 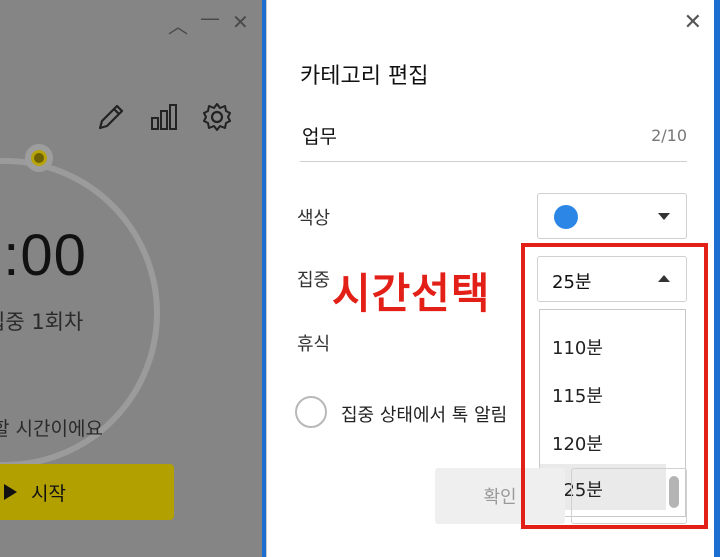 I want to click on bar-chart-icon, so click(x=164, y=117).